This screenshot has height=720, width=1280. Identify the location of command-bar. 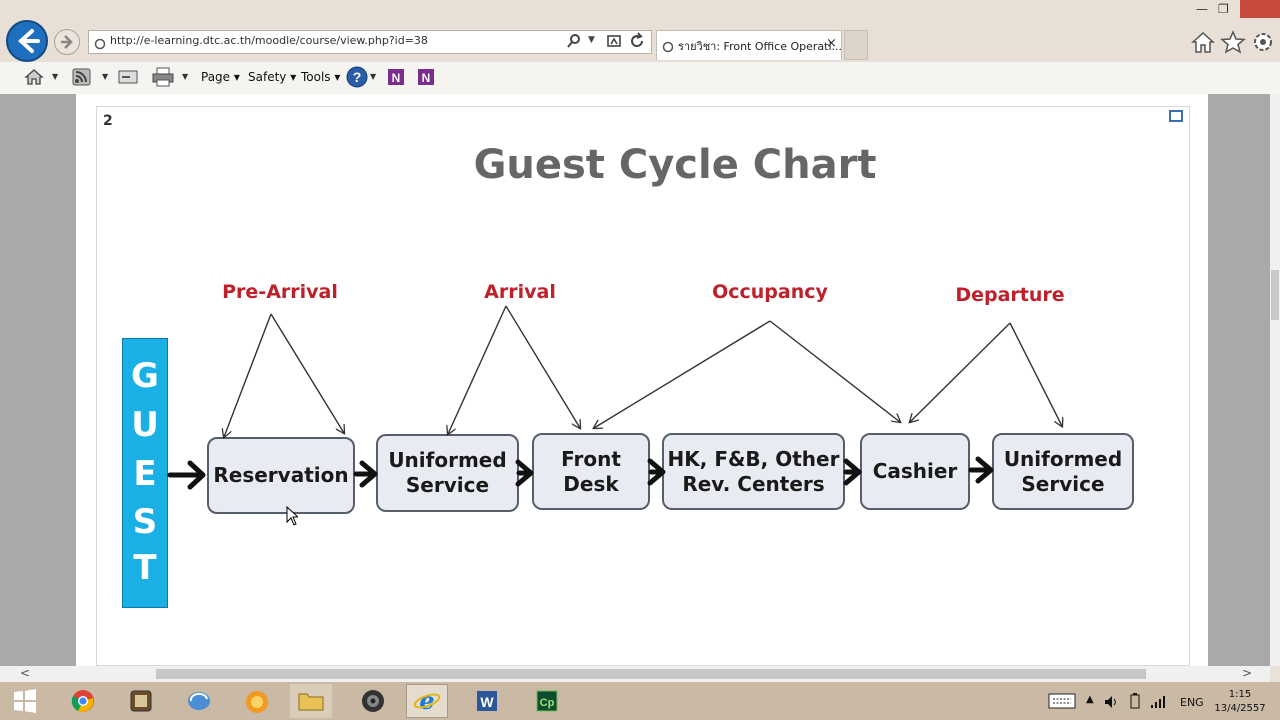
(640, 78).